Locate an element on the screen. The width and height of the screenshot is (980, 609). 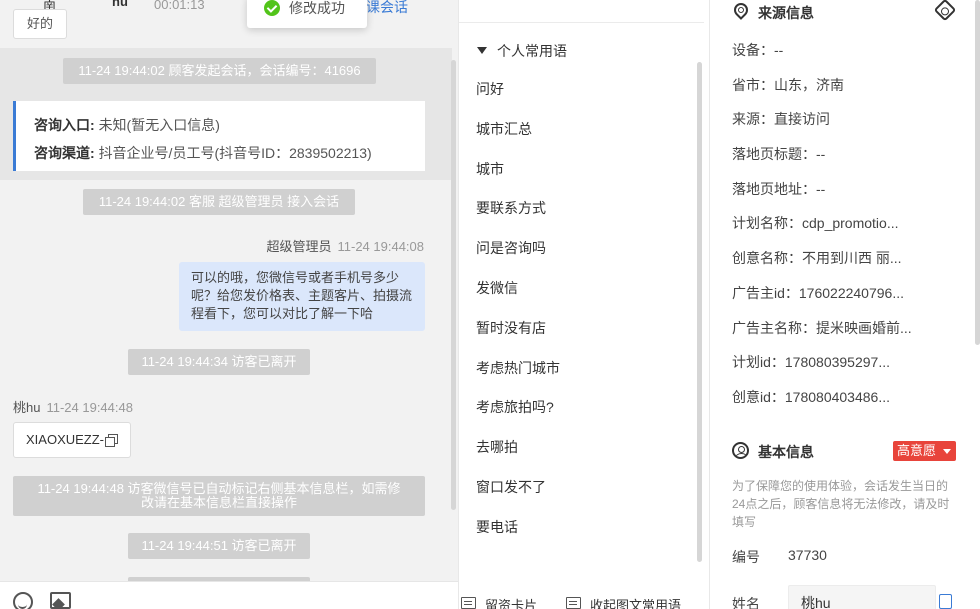
intent-level-dropdown: 高意愿 is located at coordinates (924, 451).